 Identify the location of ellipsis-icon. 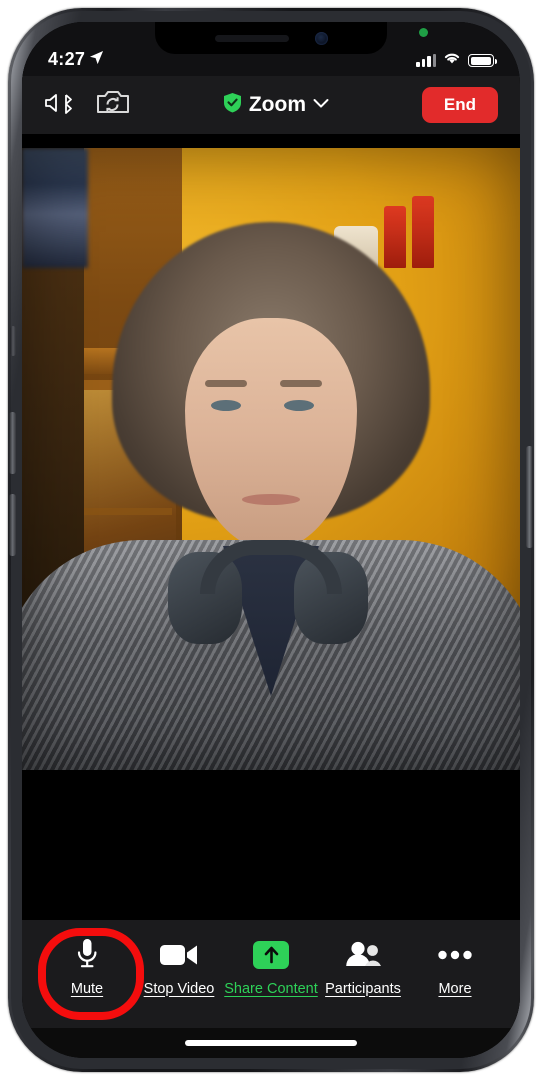
(455, 955).